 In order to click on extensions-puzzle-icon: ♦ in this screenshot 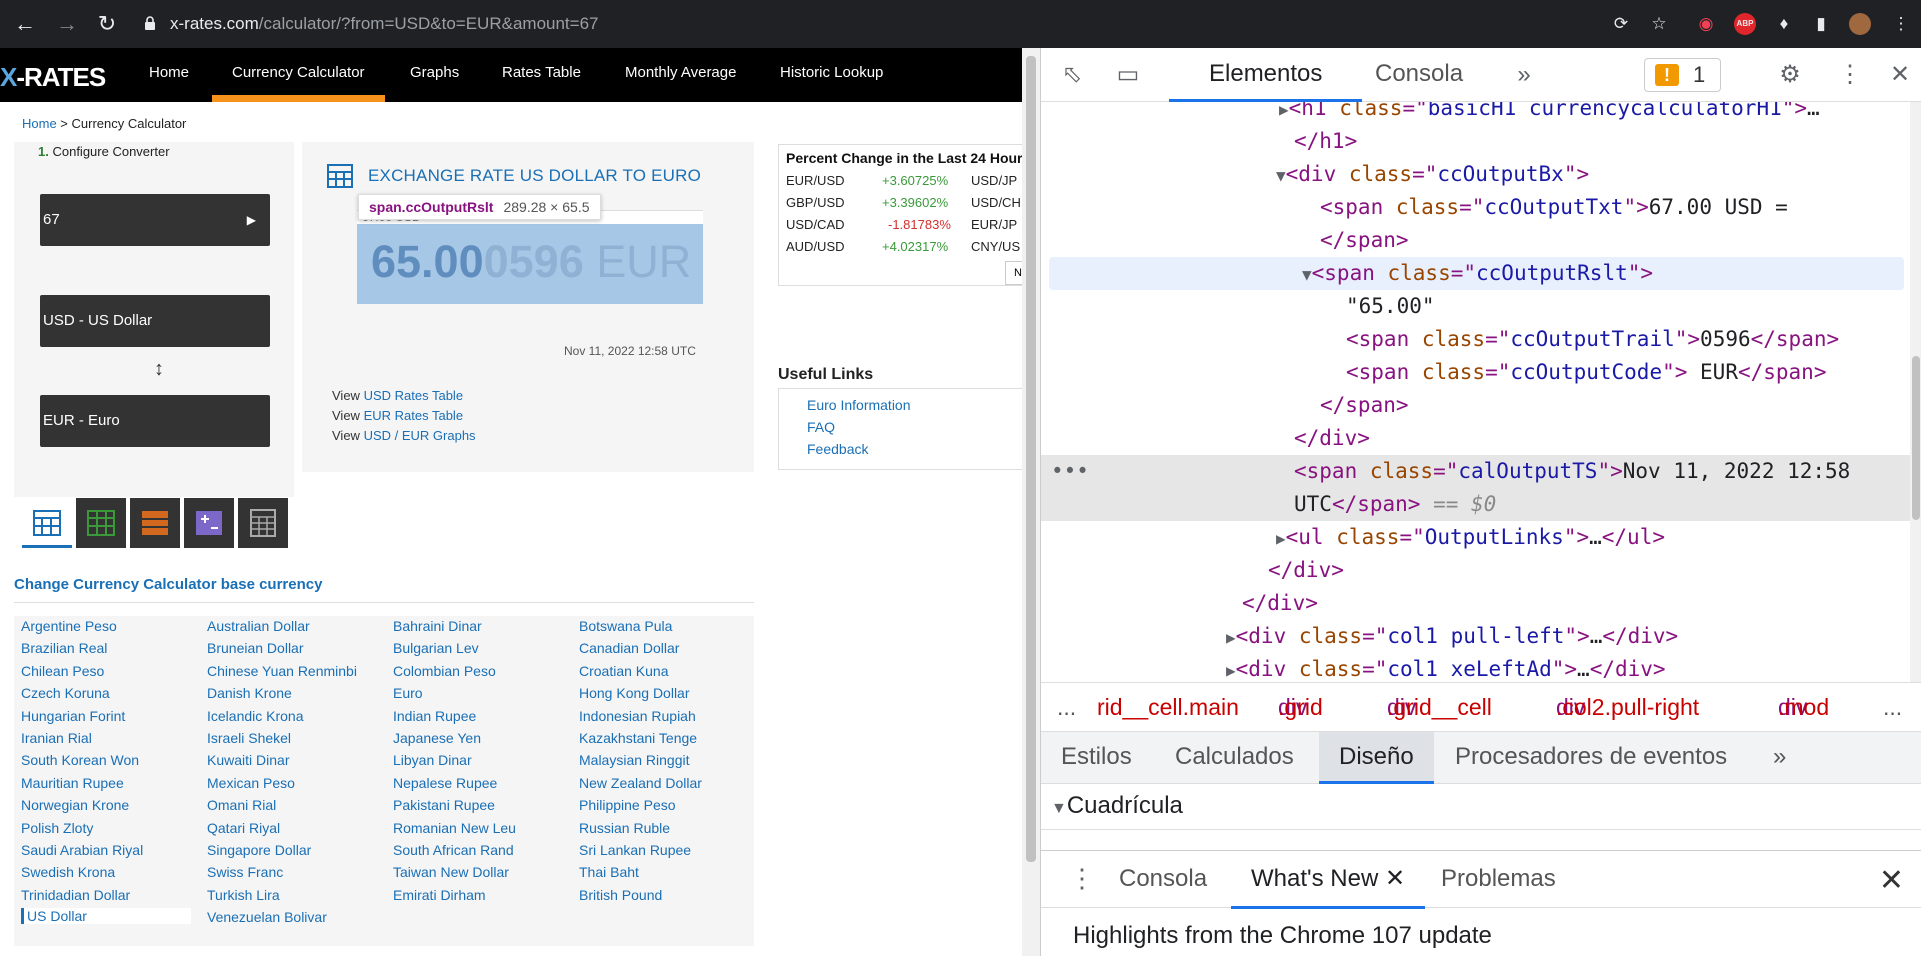, I will do `click(1784, 24)`.